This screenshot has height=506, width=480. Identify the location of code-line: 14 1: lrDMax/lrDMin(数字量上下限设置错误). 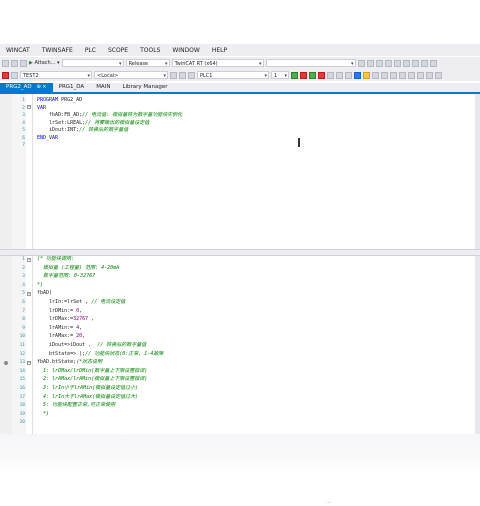
(240, 372).